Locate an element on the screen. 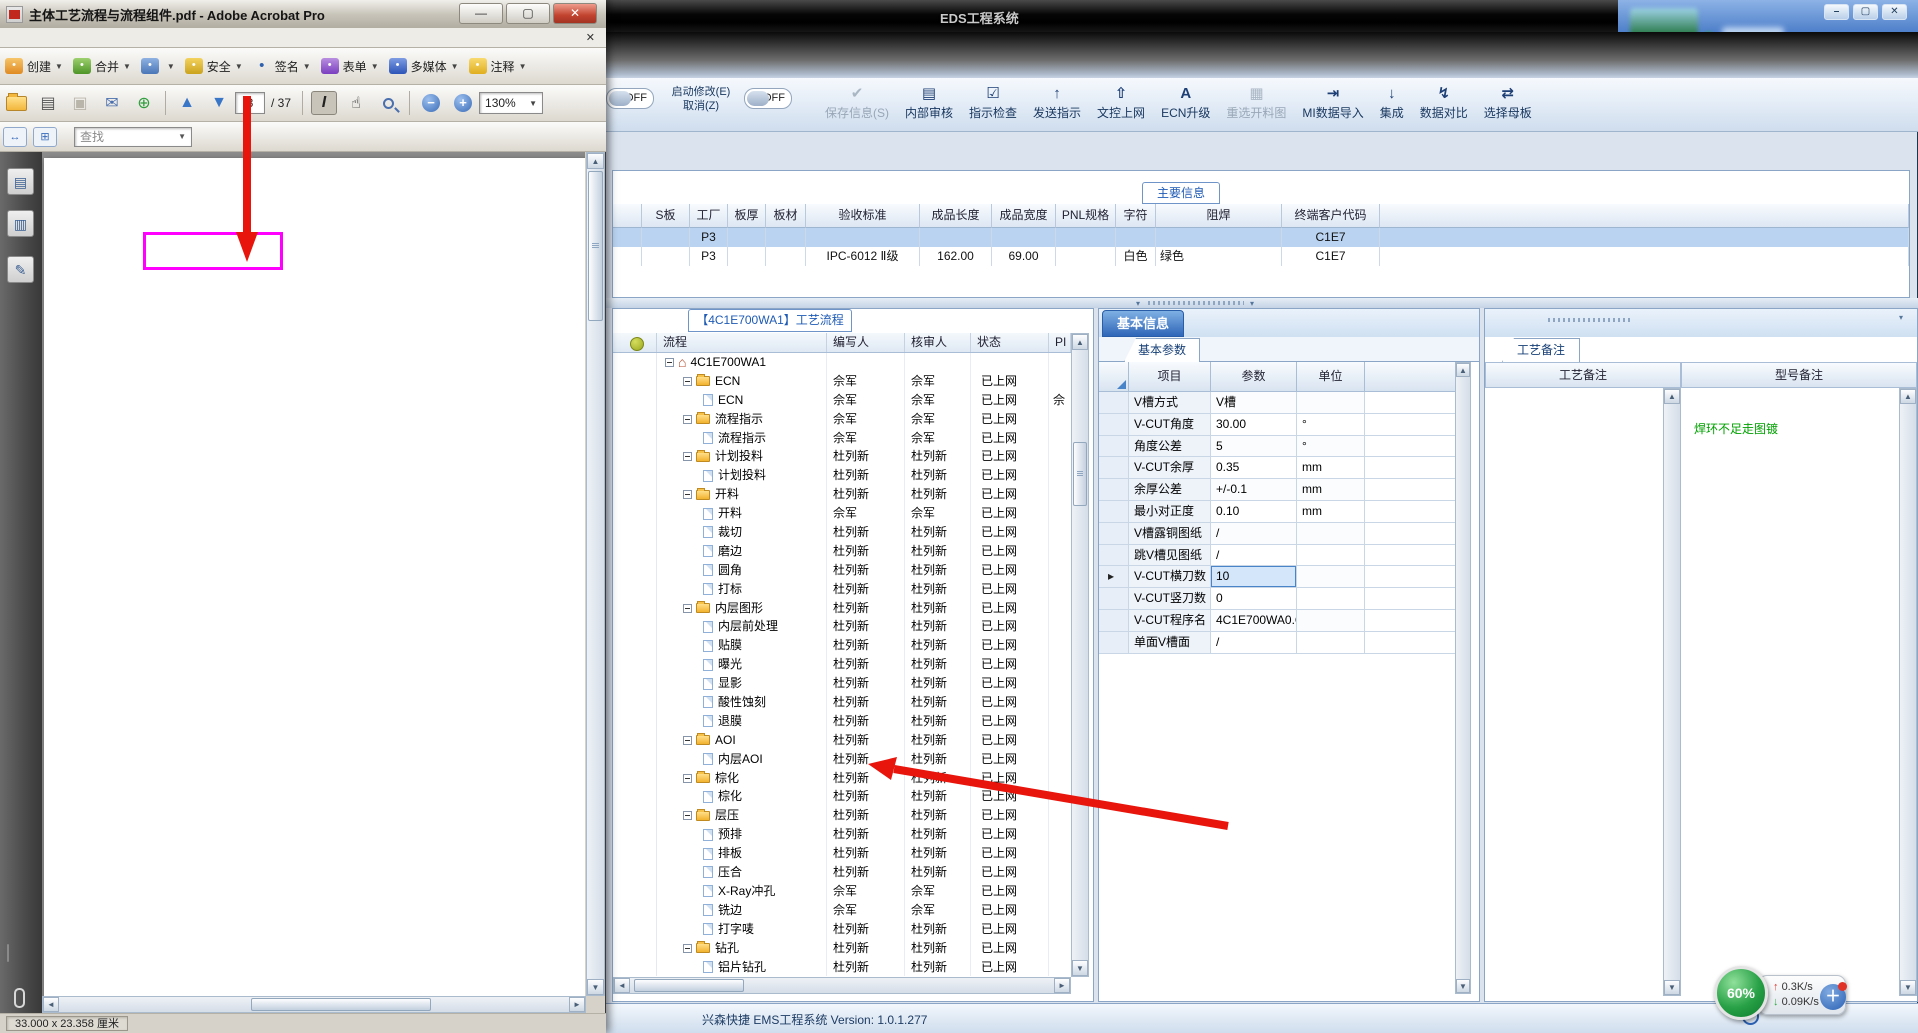 This screenshot has width=1918, height=1033. param-row: V-CUT竖刀数 0 is located at coordinates (1285, 599).